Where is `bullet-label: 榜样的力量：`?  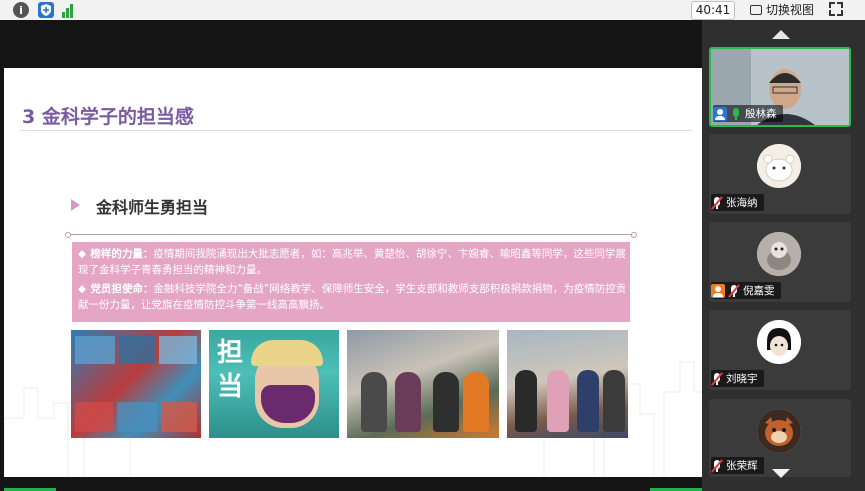
bullet-label: 榜样的力量： is located at coordinates (122, 254).